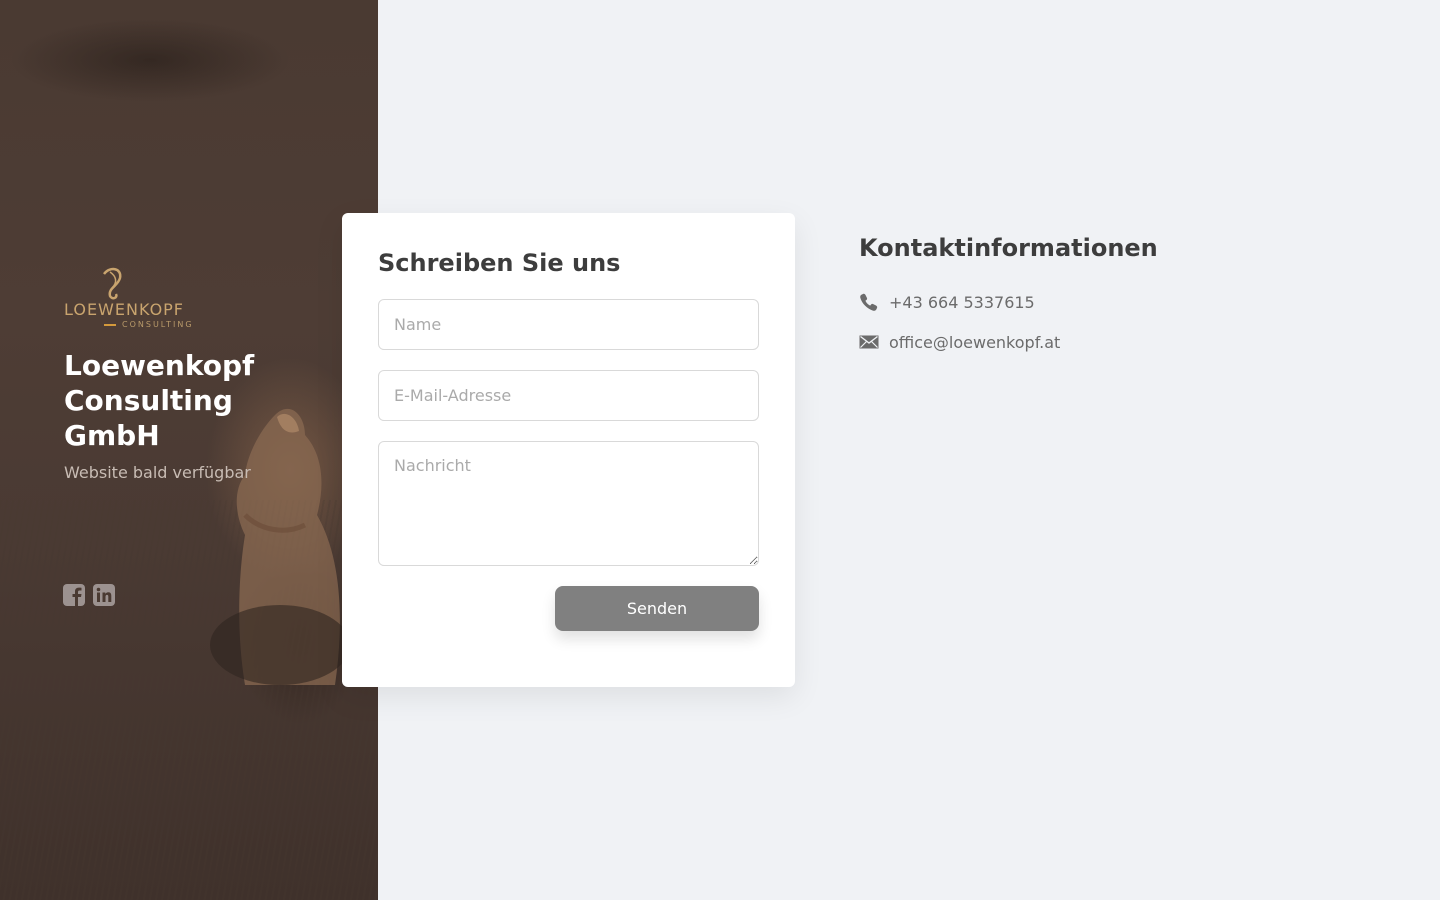  I want to click on tagline: Website bald verfügbar, so click(157, 472).